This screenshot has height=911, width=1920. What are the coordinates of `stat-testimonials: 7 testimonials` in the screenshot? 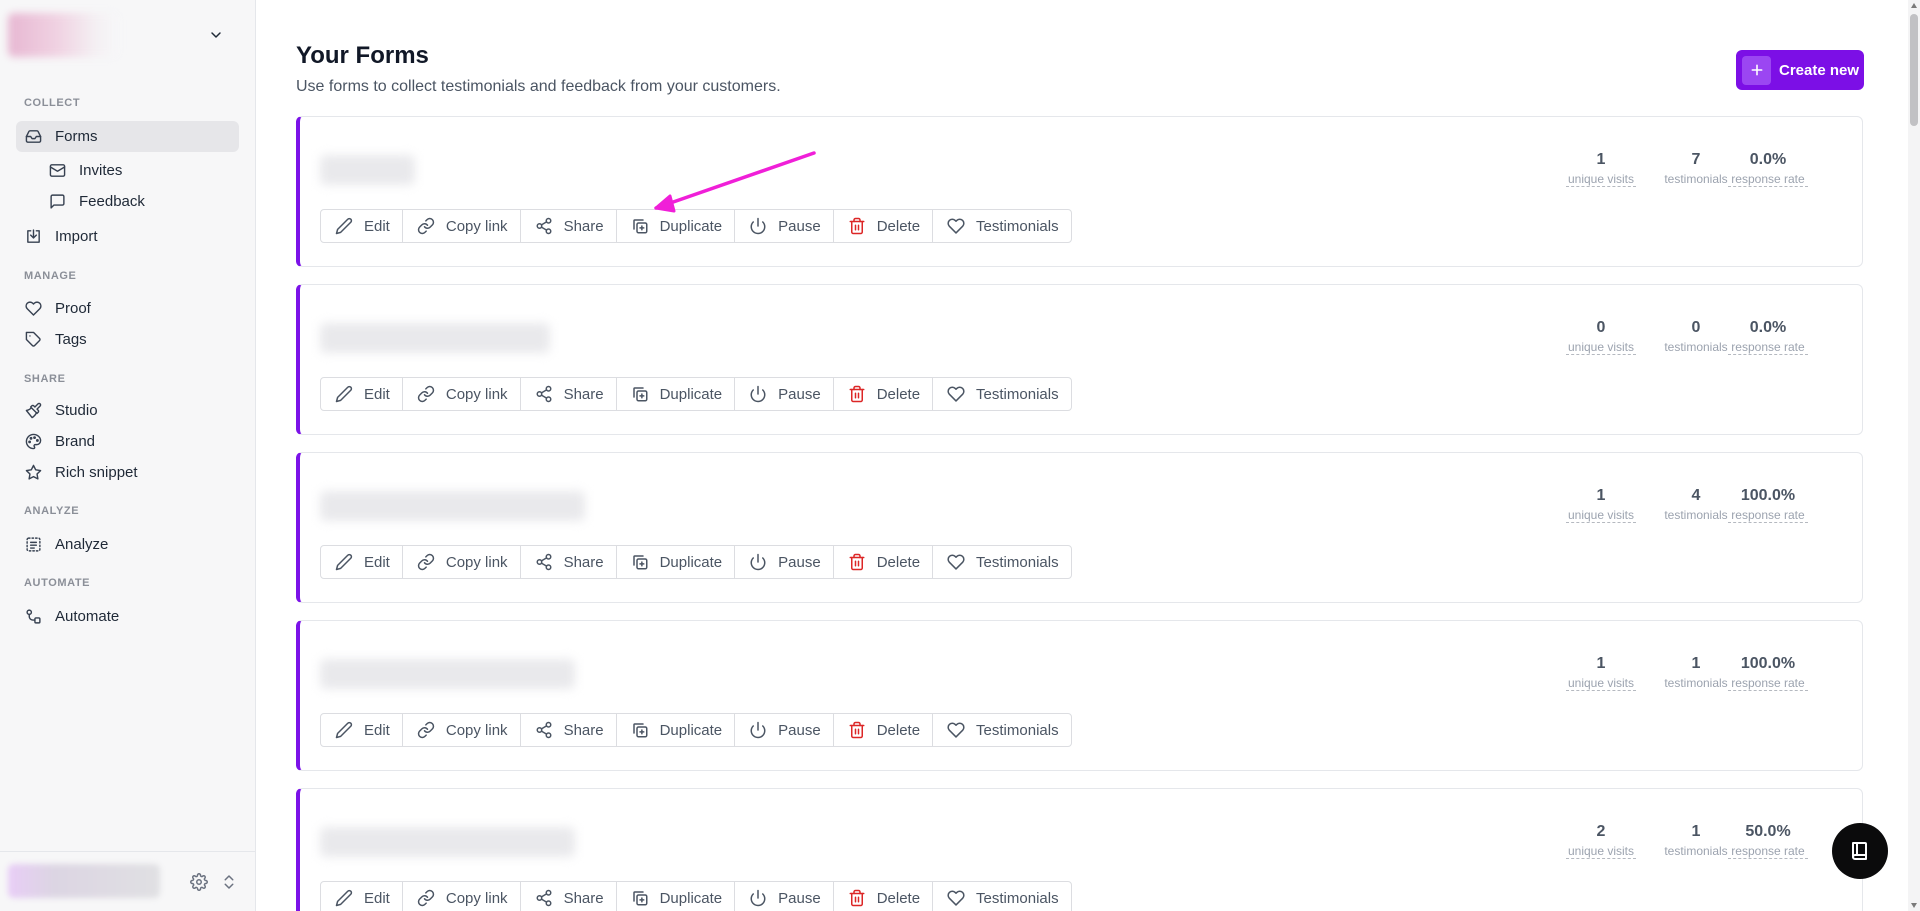 It's located at (1696, 168).